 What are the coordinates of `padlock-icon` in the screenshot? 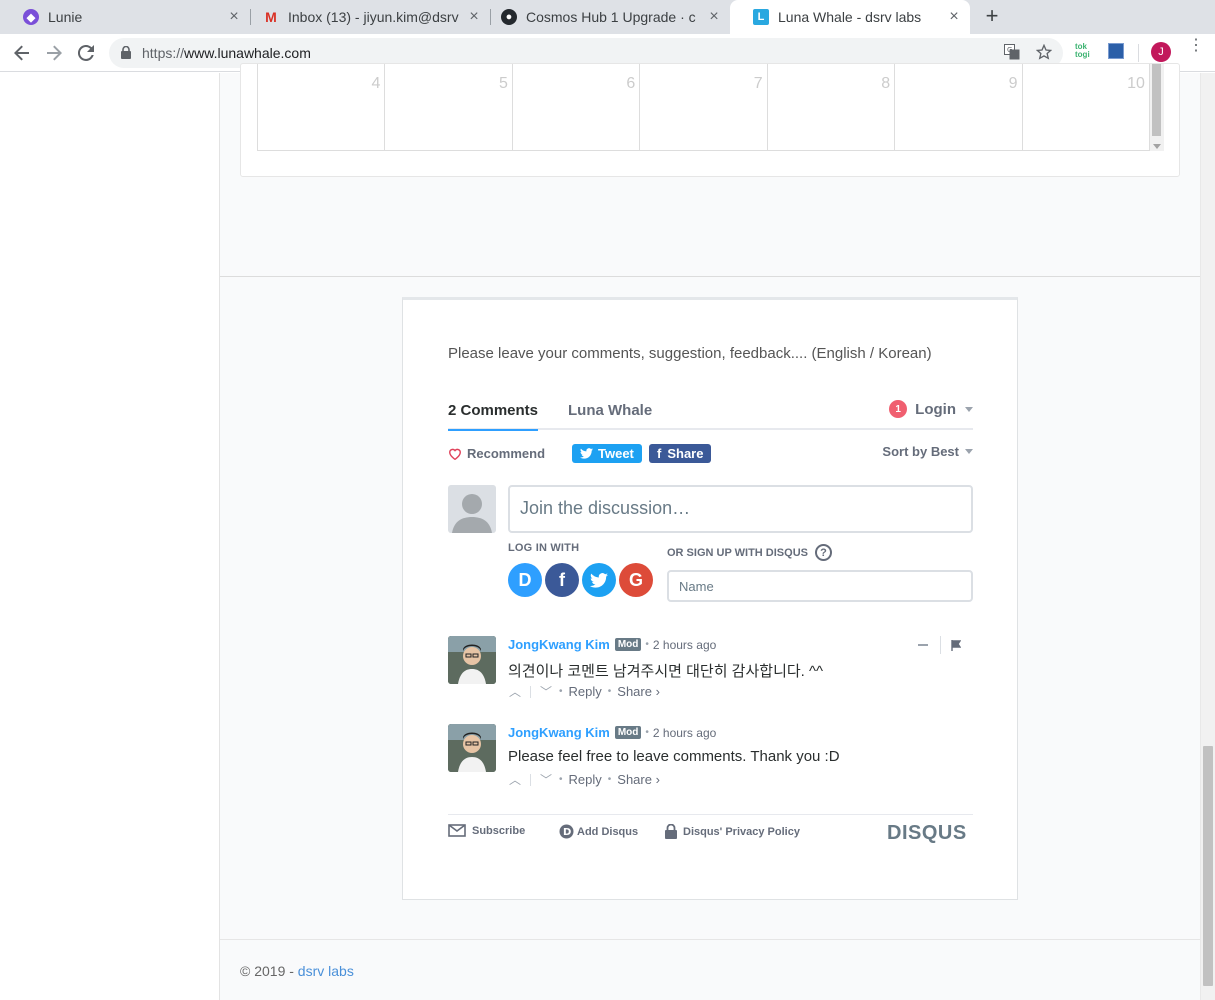 It's located at (671, 831).